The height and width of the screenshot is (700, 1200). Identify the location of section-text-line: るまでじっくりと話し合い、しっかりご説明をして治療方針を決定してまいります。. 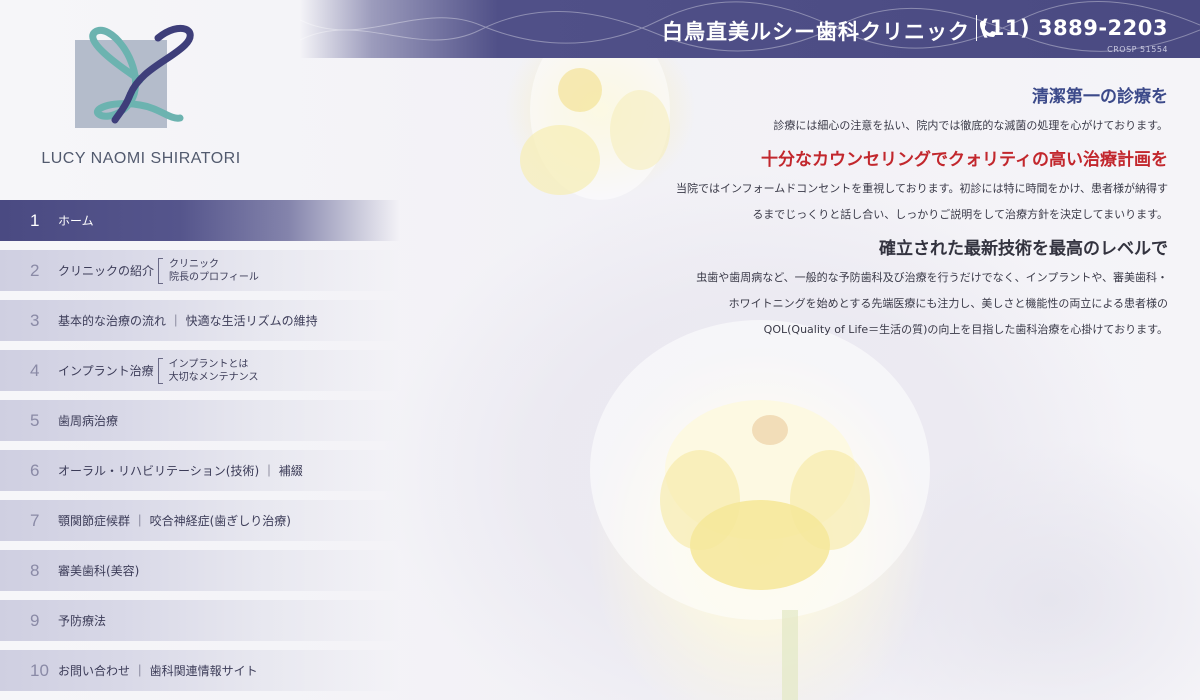
(960, 214).